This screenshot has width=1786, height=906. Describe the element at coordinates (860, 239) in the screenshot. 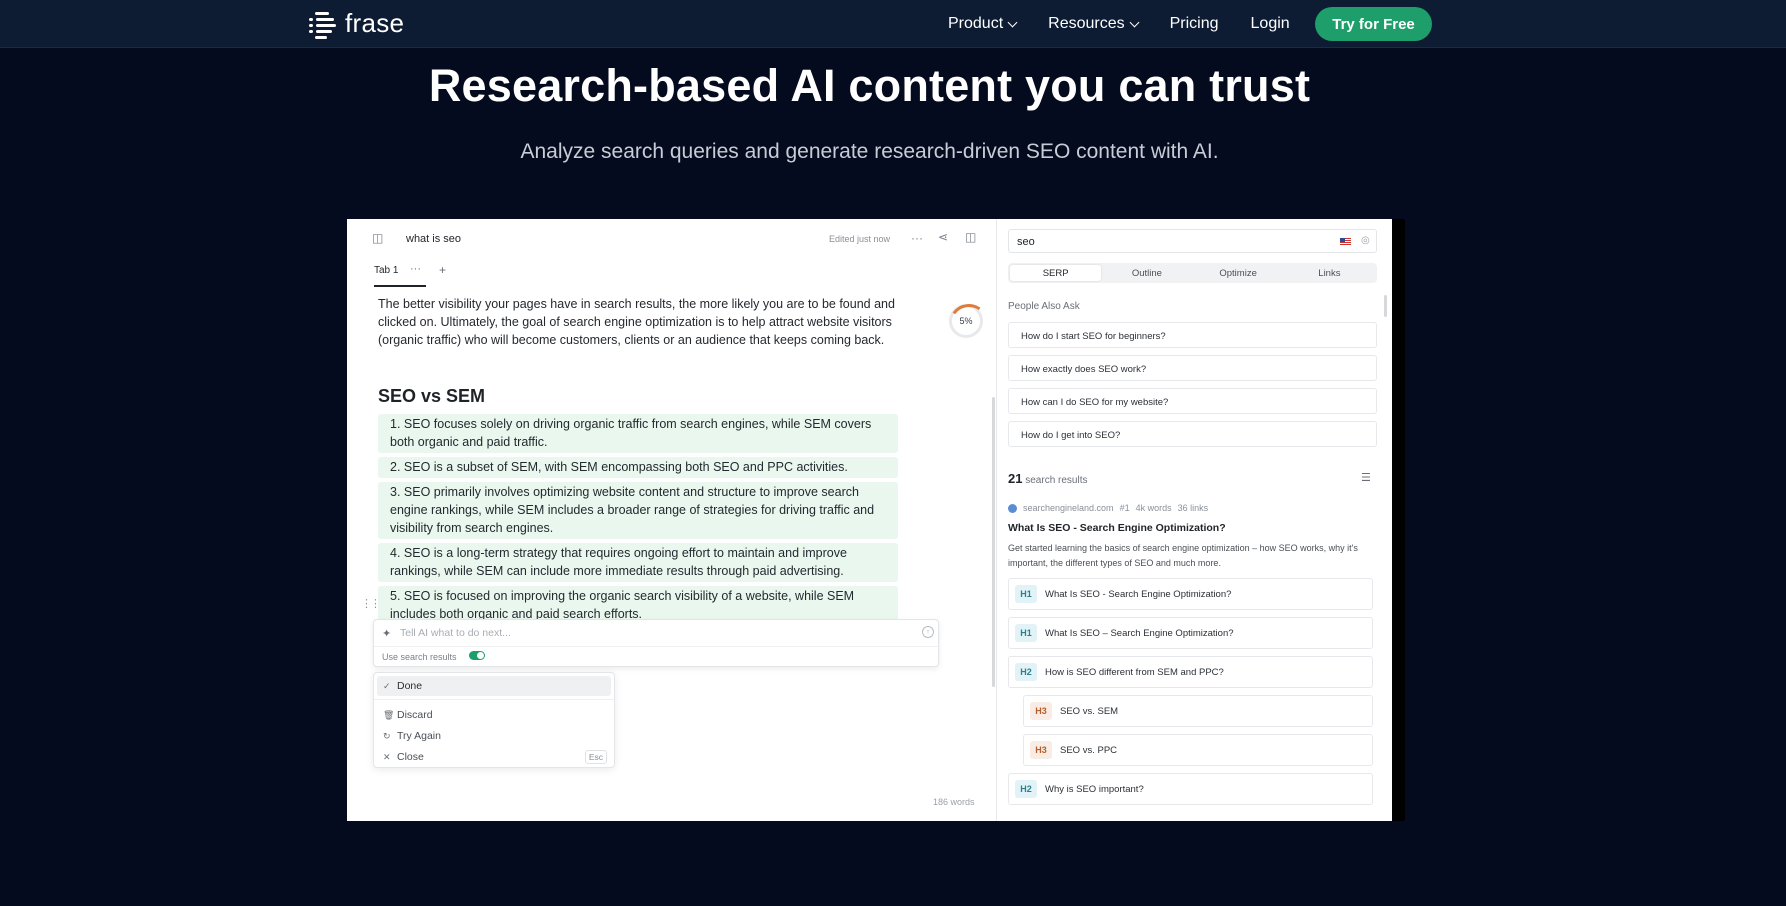

I see `edited-status: Edited just now` at that location.